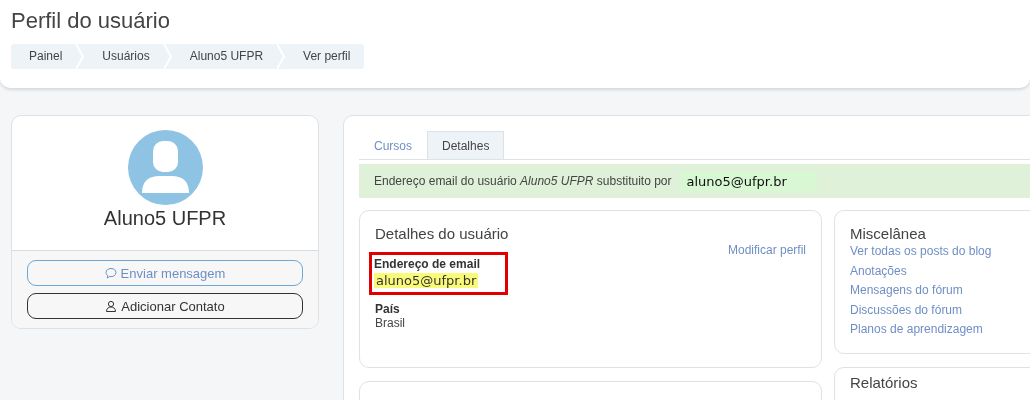  Describe the element at coordinates (940, 252) in the screenshot. I see `misc-link: Ver todas os posts do blog` at that location.